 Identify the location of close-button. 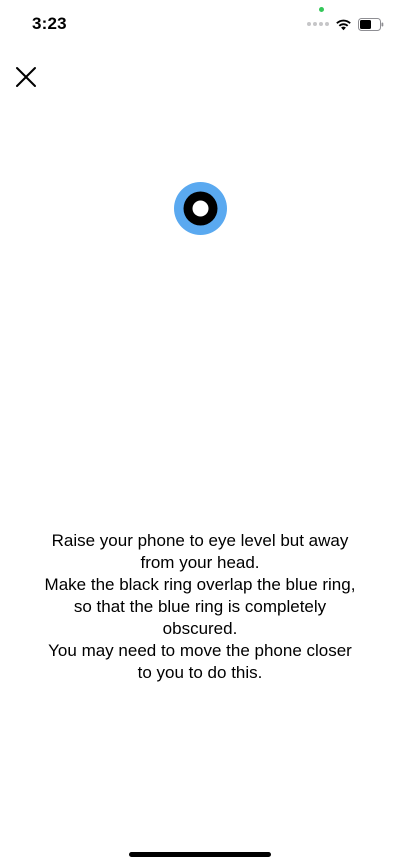
(26, 77).